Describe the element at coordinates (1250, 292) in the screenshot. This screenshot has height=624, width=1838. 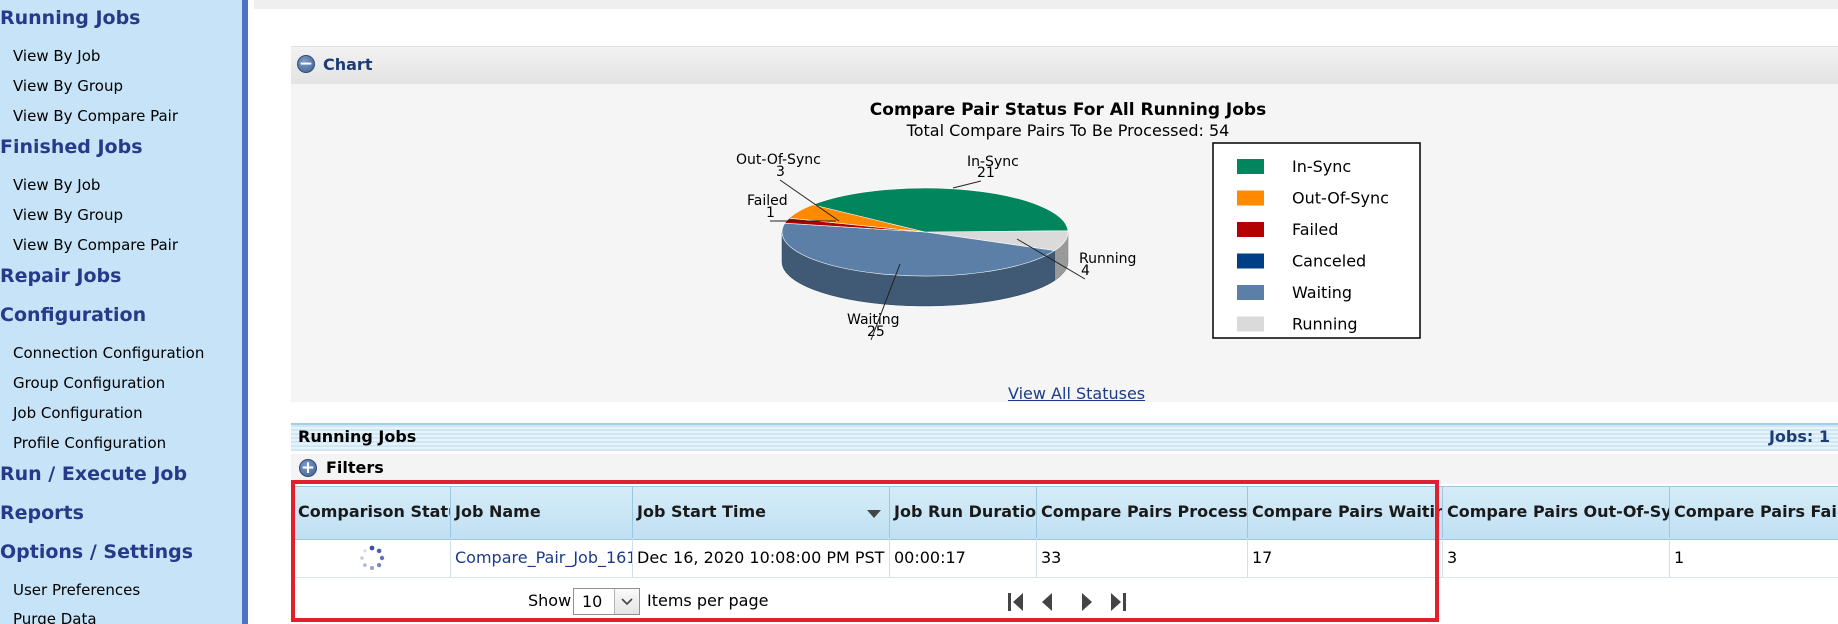
I see `legend-swatch-waiting` at that location.